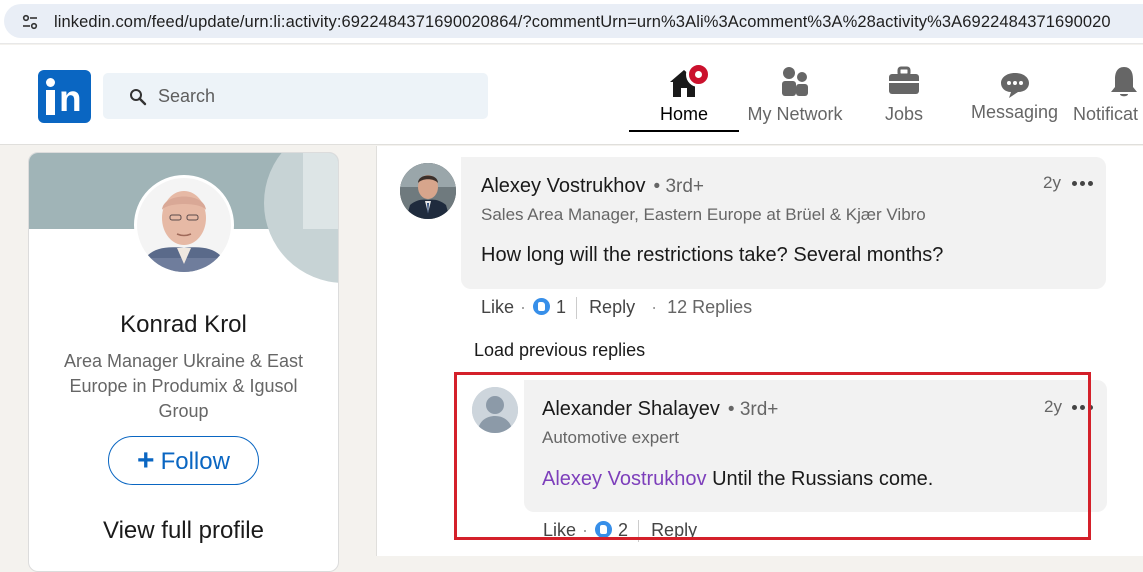 This screenshot has height=572, width=1143. What do you see at coordinates (64, 96) in the screenshot?
I see `linkedin-logo: n` at bounding box center [64, 96].